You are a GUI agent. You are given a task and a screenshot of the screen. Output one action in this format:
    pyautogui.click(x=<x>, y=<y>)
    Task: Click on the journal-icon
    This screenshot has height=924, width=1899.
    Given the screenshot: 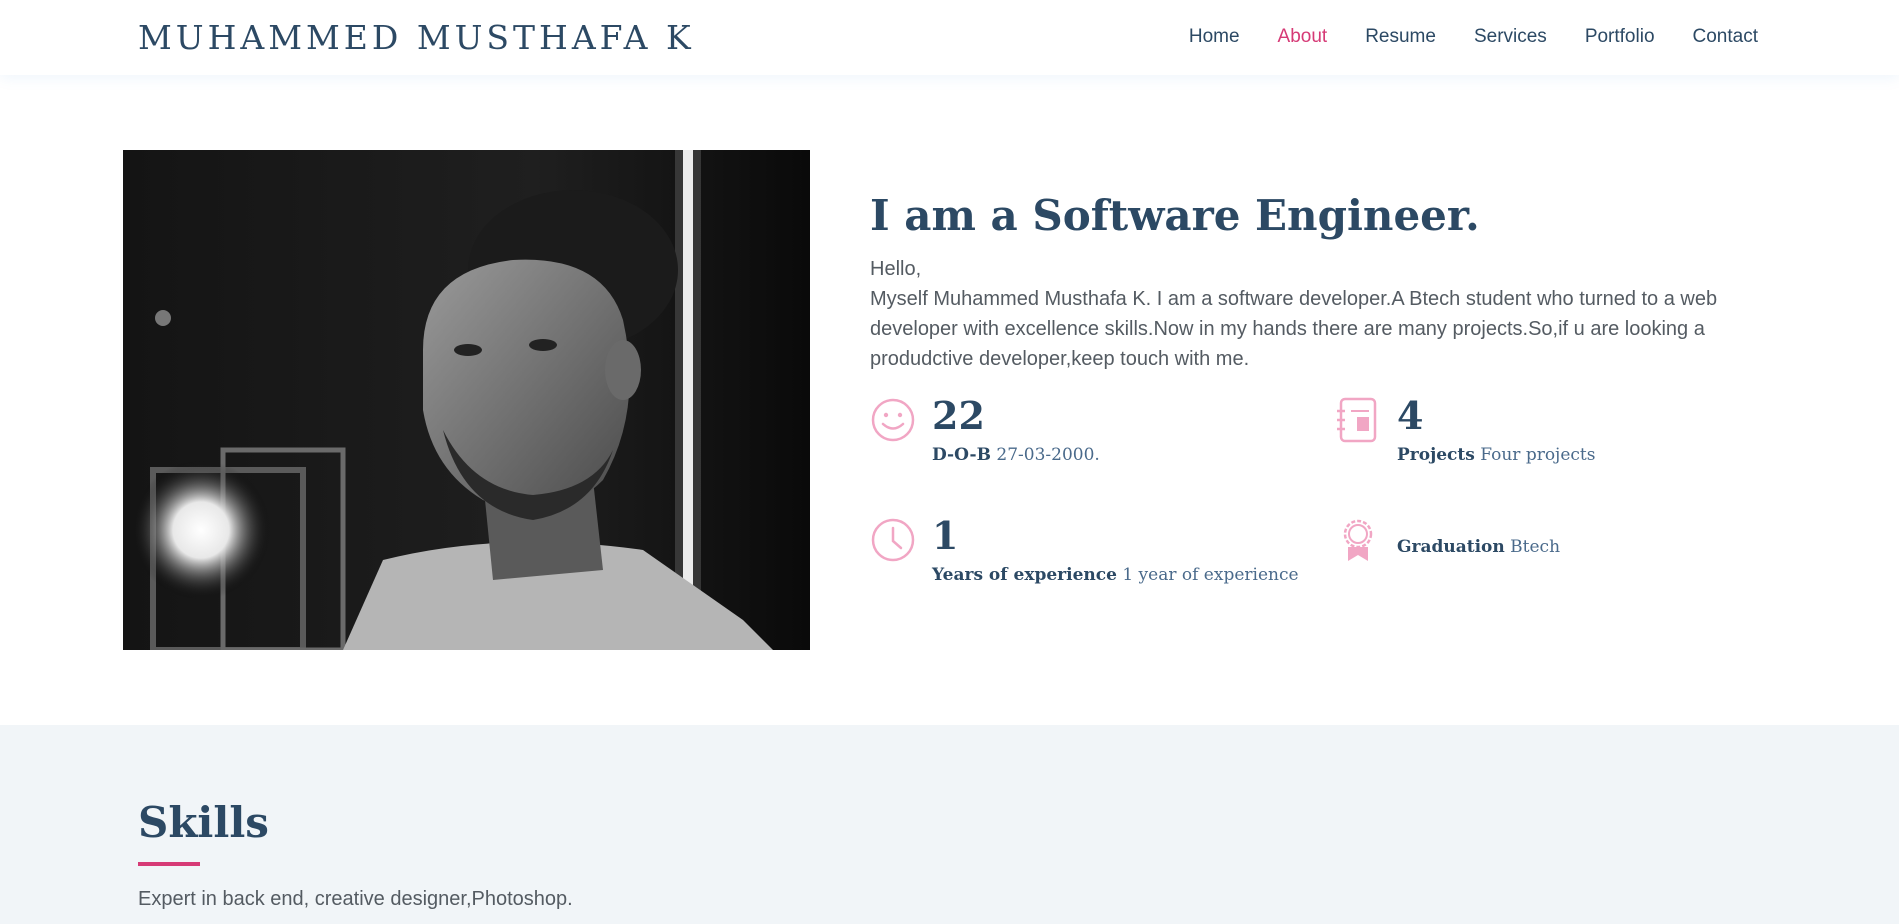 What is the action you would take?
    pyautogui.click(x=1357, y=420)
    